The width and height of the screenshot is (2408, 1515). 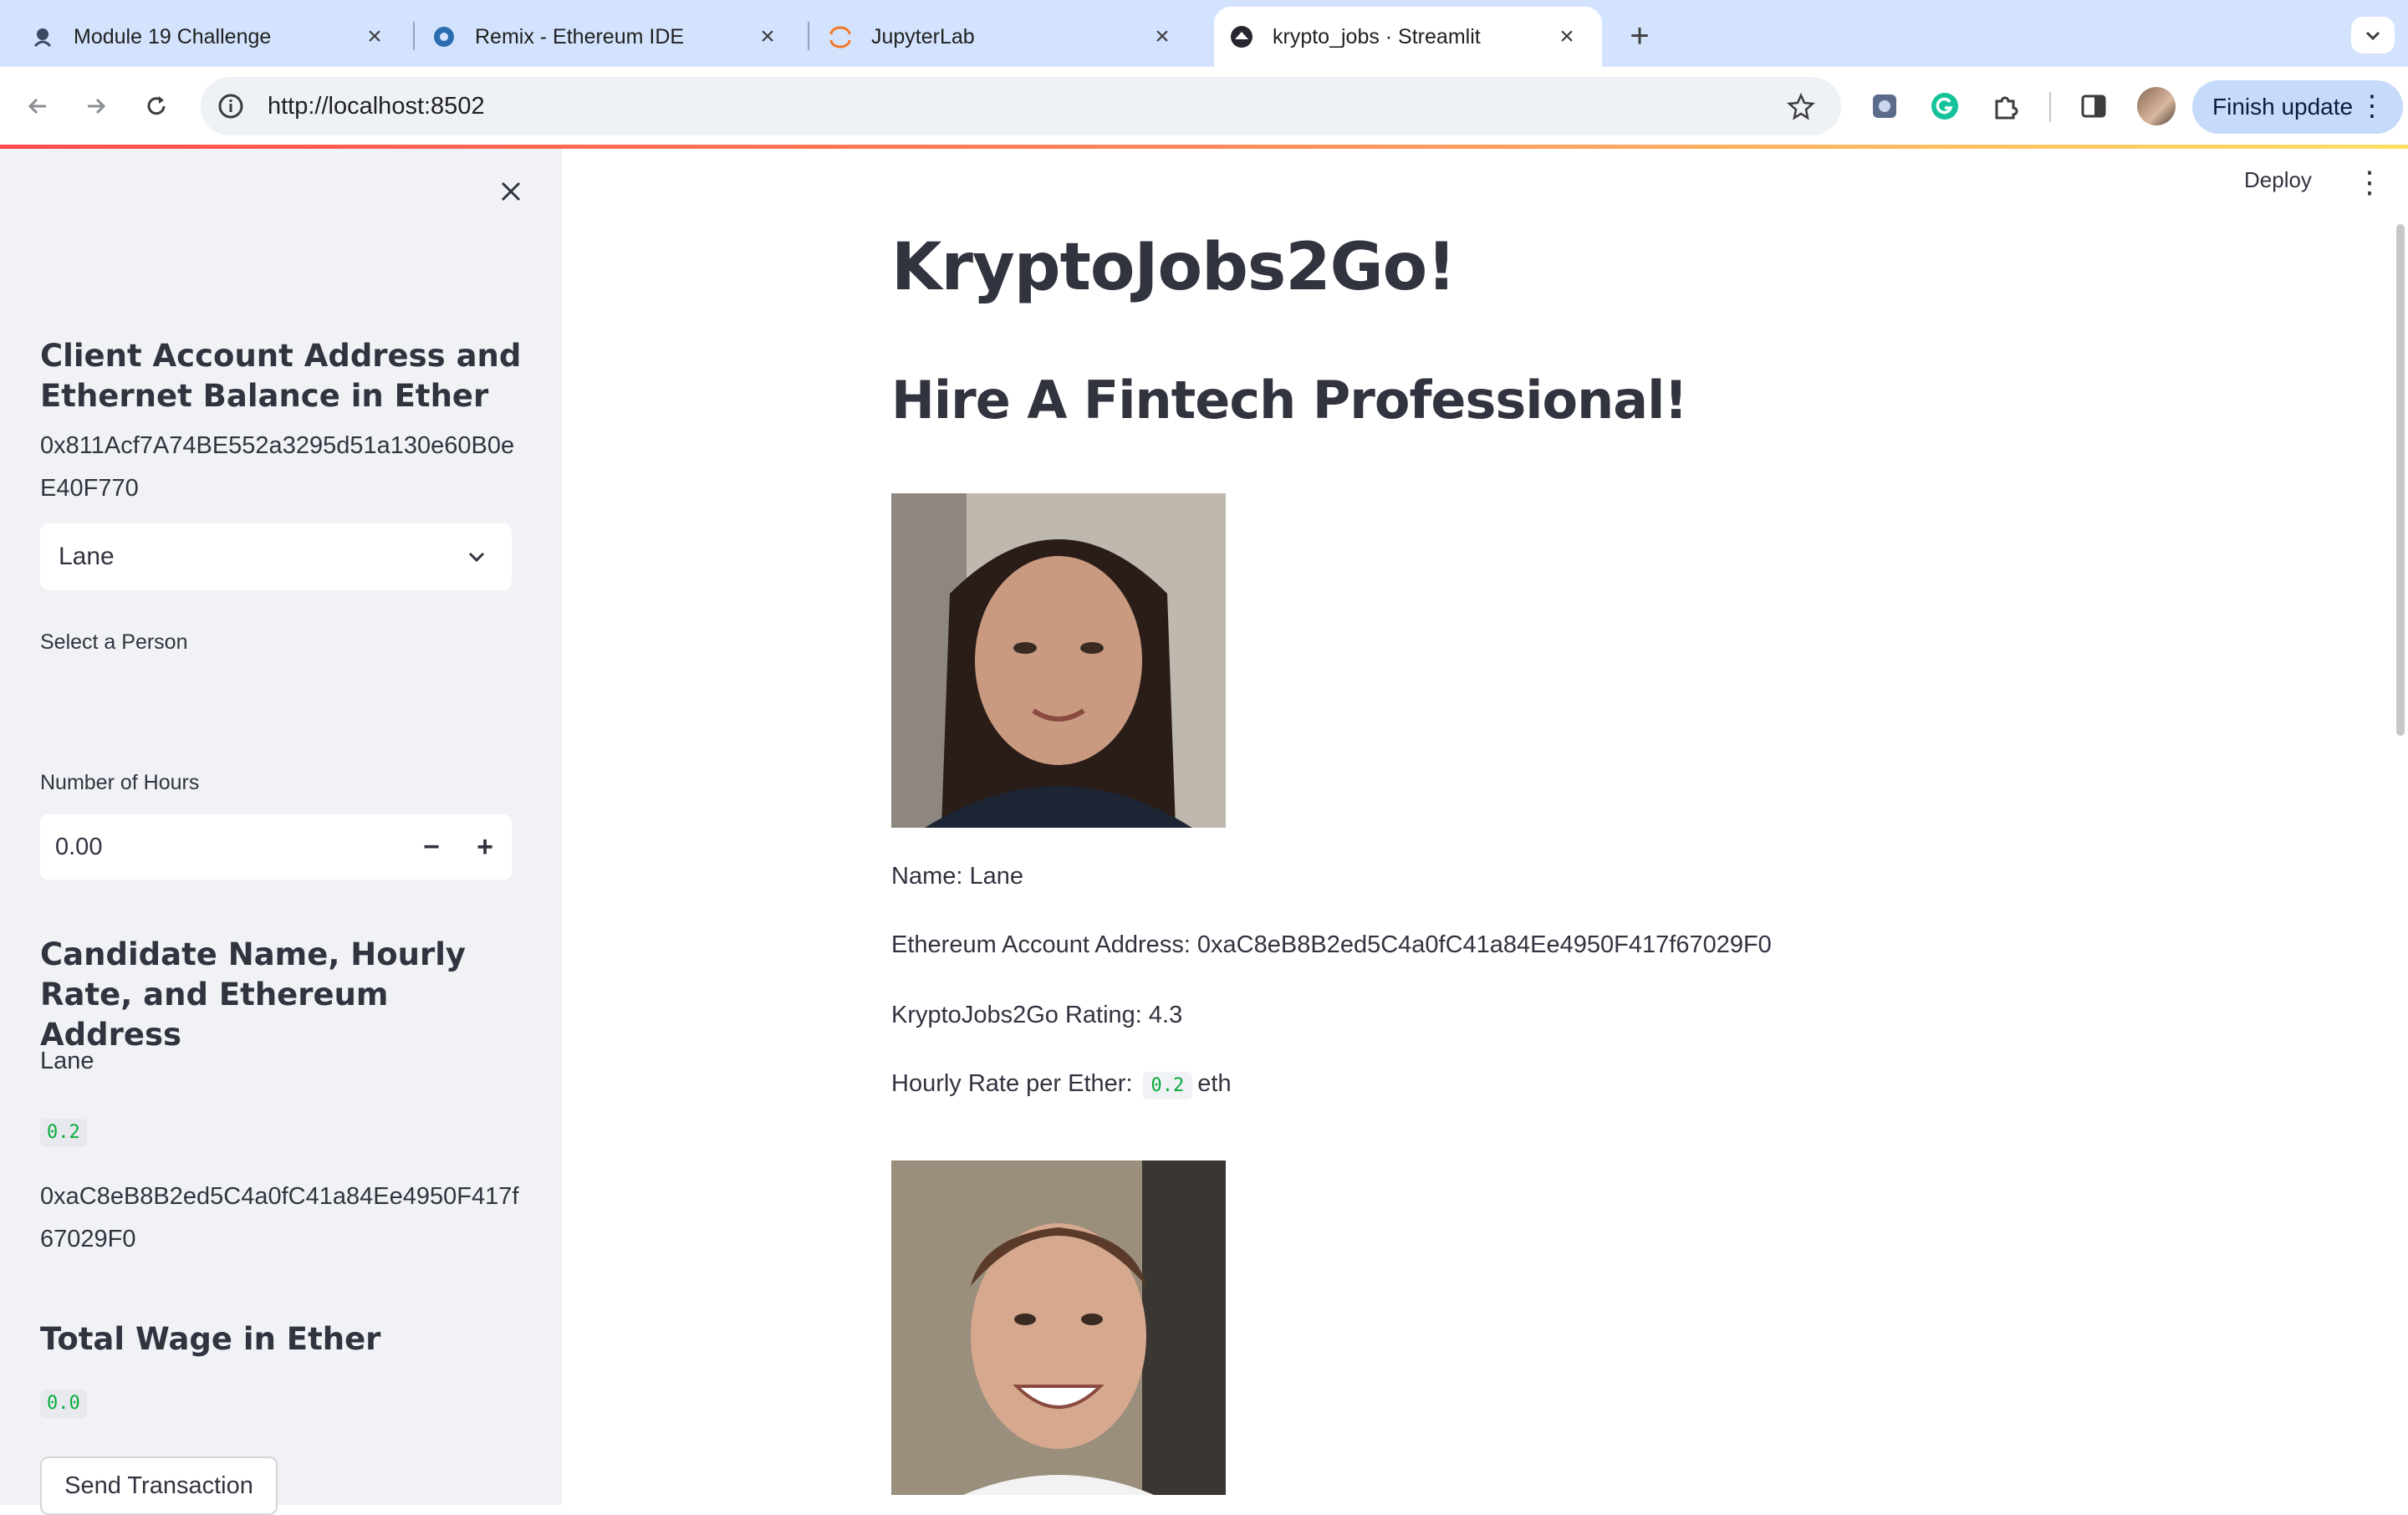 What do you see at coordinates (230, 847) in the screenshot?
I see `hours-value: 0.00` at bounding box center [230, 847].